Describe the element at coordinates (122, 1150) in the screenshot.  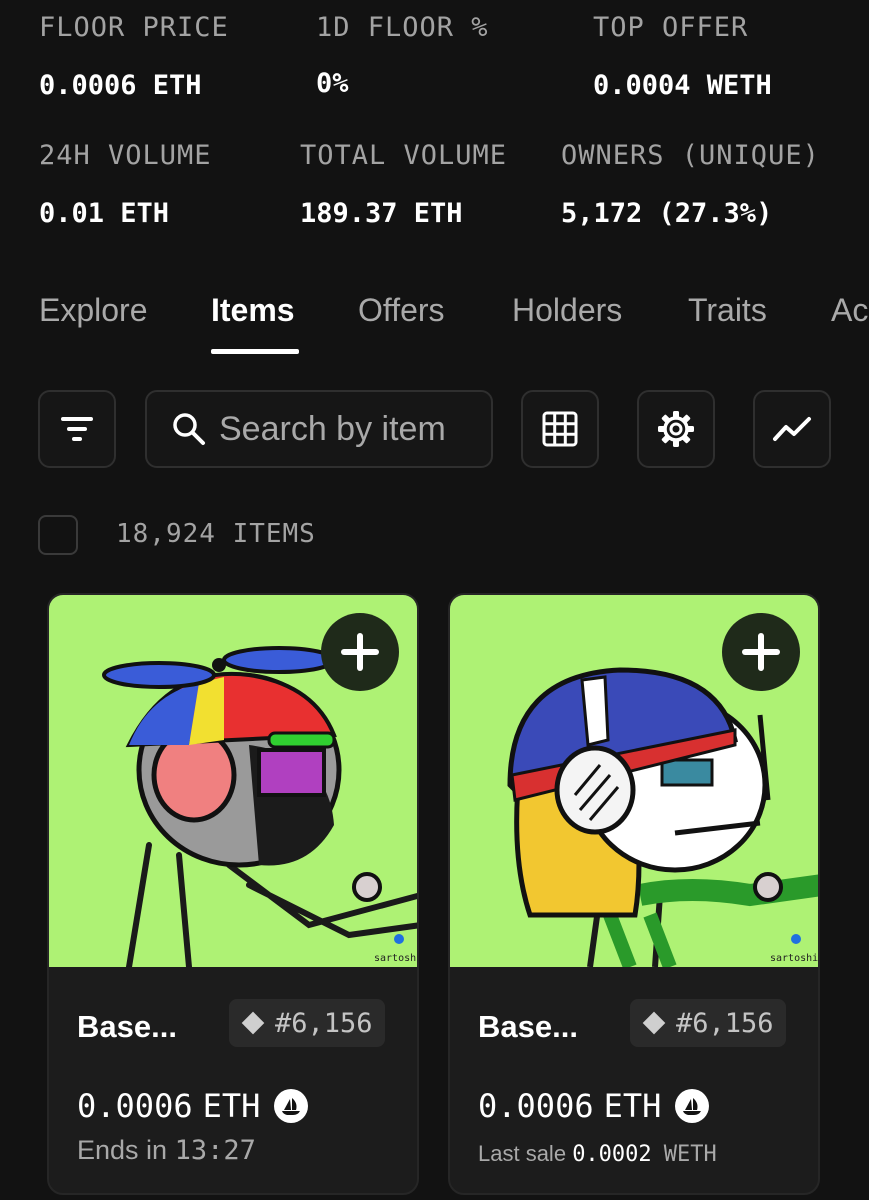
I see `sub-label: Ends in` at that location.